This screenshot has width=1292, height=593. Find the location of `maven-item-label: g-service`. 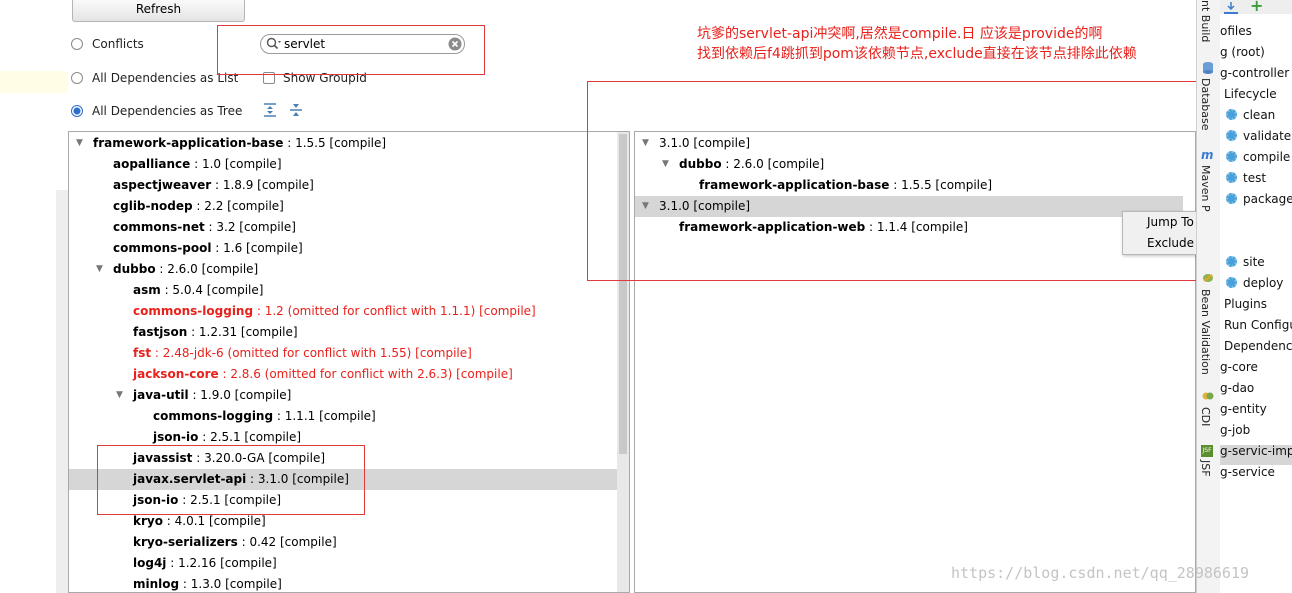

maven-item-label: g-service is located at coordinates (1247, 472).